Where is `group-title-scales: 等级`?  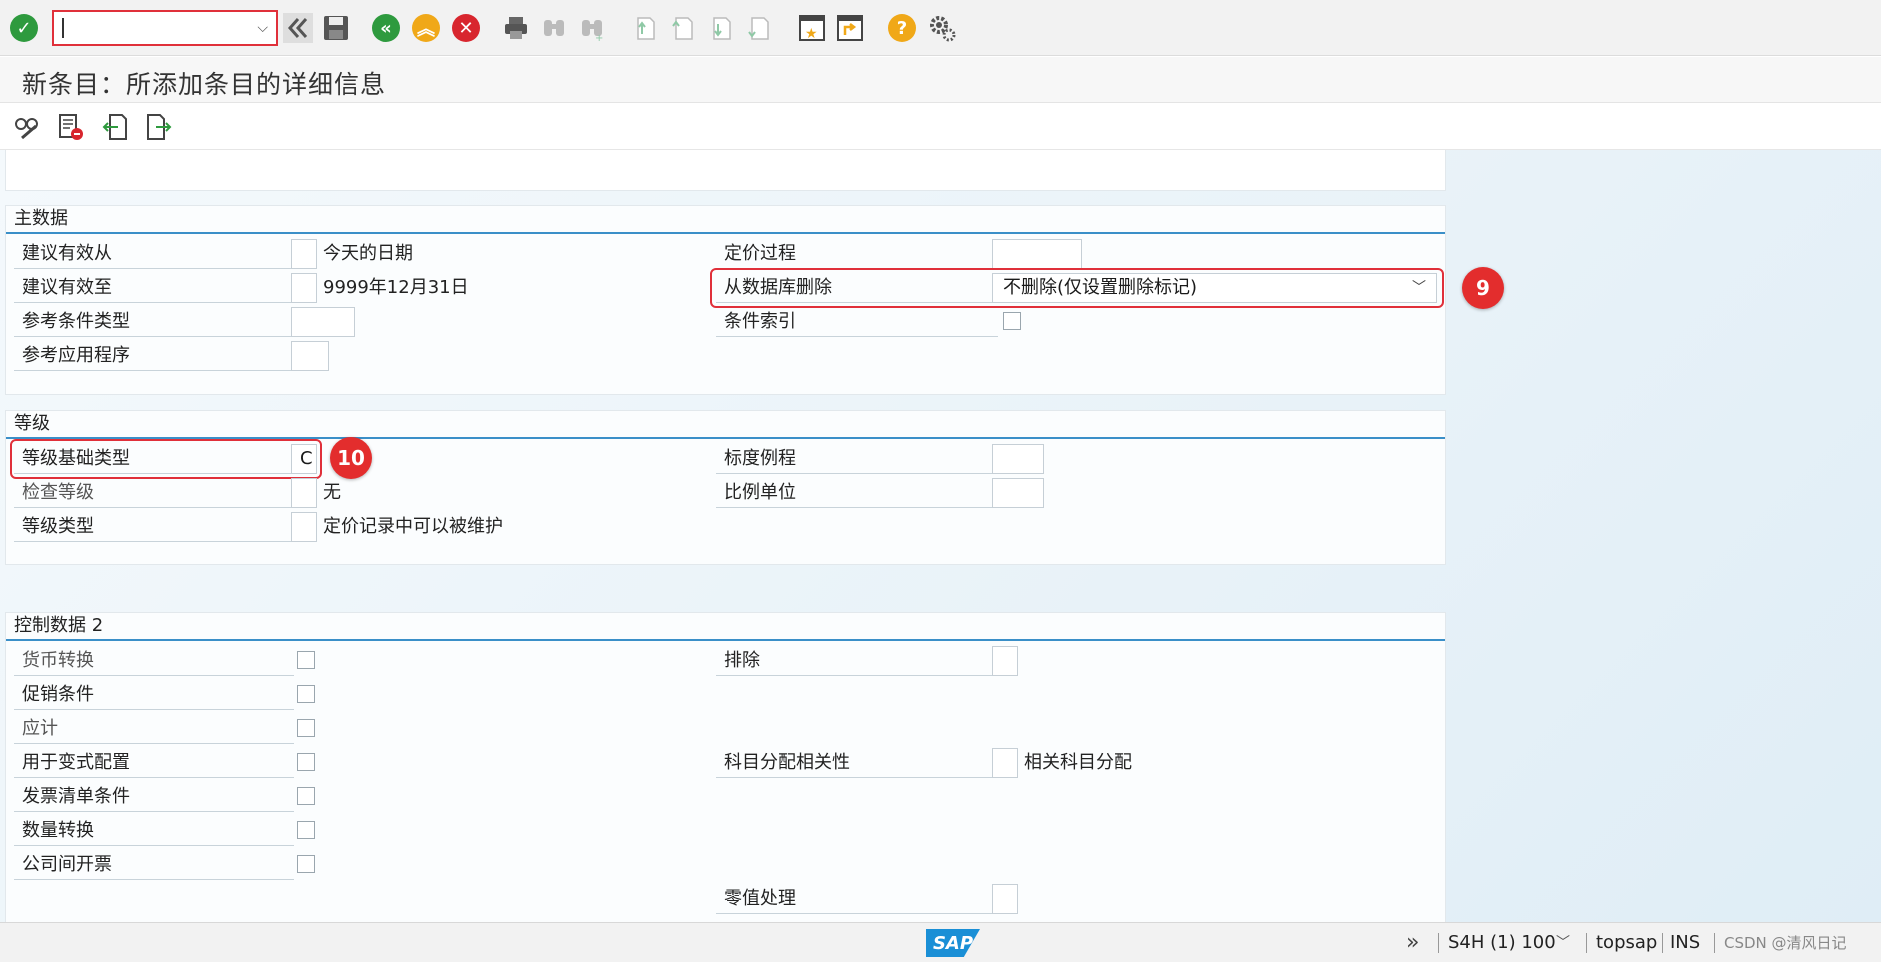 group-title-scales: 等级 is located at coordinates (32, 423).